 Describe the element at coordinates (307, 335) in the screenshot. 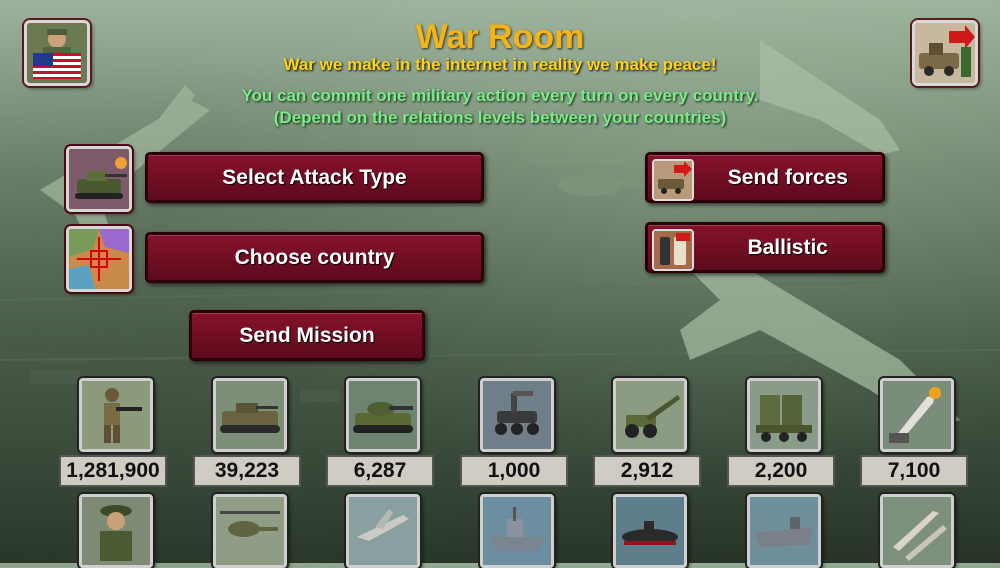

I see `send-mission-button: Send Mission` at that location.